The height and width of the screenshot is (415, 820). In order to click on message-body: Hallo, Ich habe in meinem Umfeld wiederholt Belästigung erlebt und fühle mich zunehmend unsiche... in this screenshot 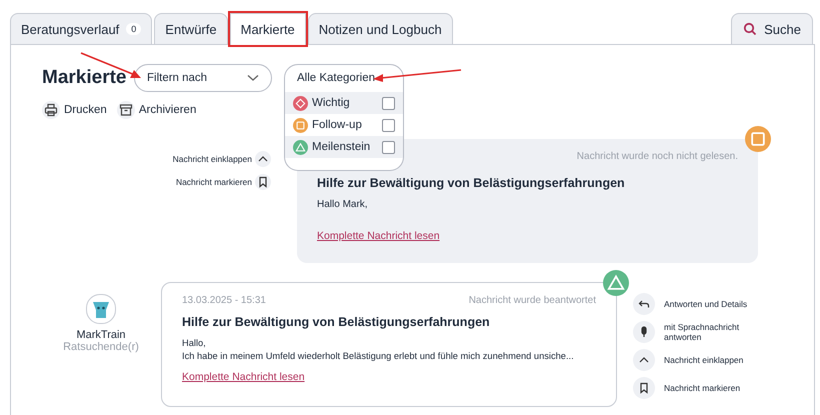, I will do `click(378, 350)`.